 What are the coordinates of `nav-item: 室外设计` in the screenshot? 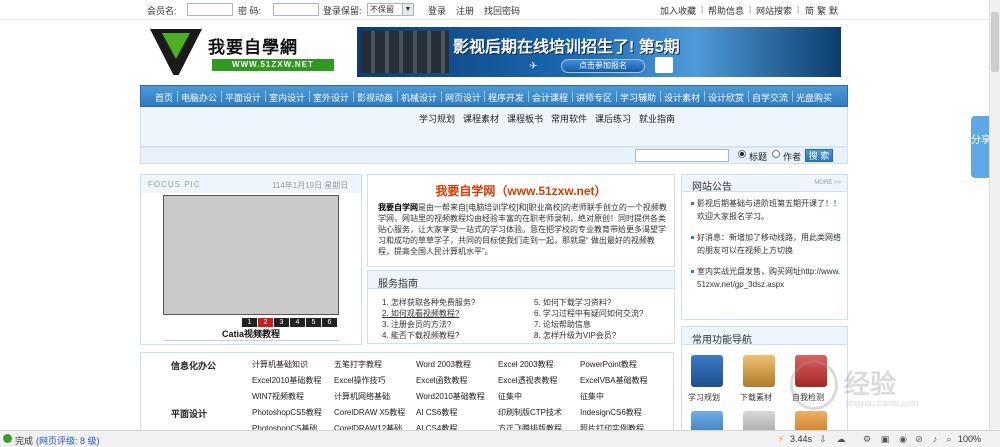 It's located at (331, 97).